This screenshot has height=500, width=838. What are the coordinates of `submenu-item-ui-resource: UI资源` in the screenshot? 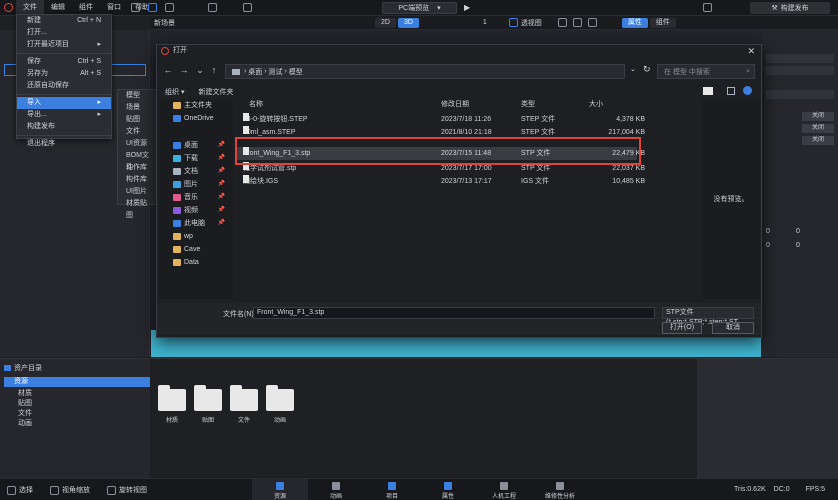 It's located at (138, 144).